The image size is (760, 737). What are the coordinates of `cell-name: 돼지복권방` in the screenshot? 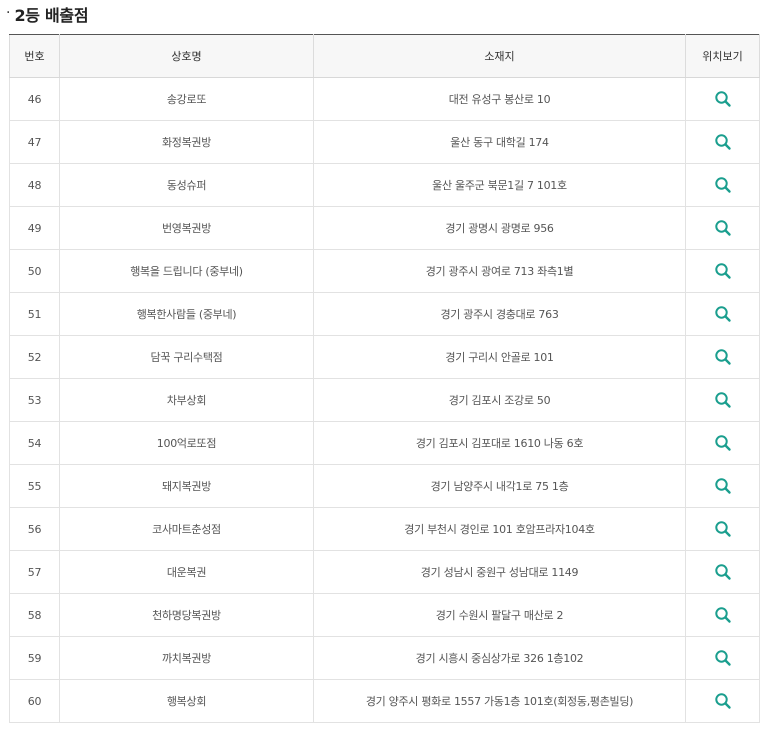 It's located at (186, 486).